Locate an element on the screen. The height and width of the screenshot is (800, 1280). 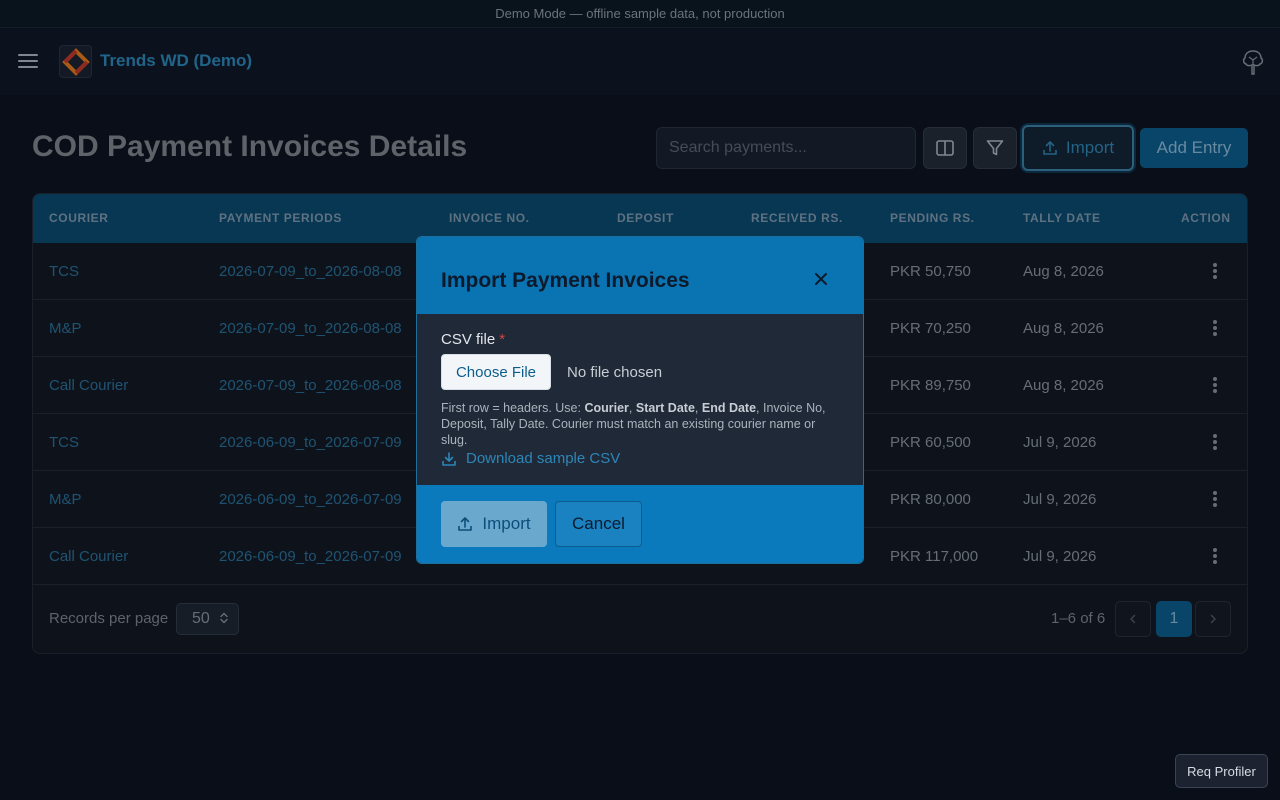
csv-field-label-text: CSV file is located at coordinates (468, 339).